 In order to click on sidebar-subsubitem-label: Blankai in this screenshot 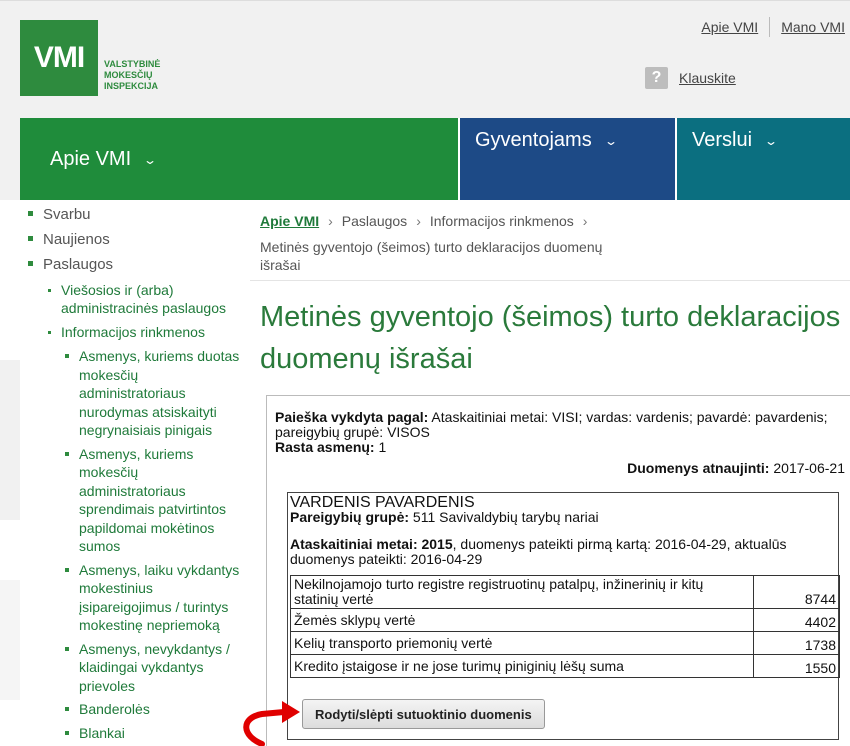, I will do `click(102, 733)`.